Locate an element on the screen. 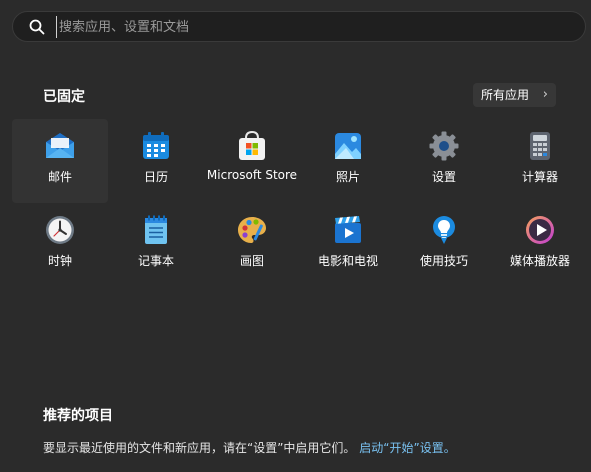 The height and width of the screenshot is (472, 591). search-icon is located at coordinates (37, 27).